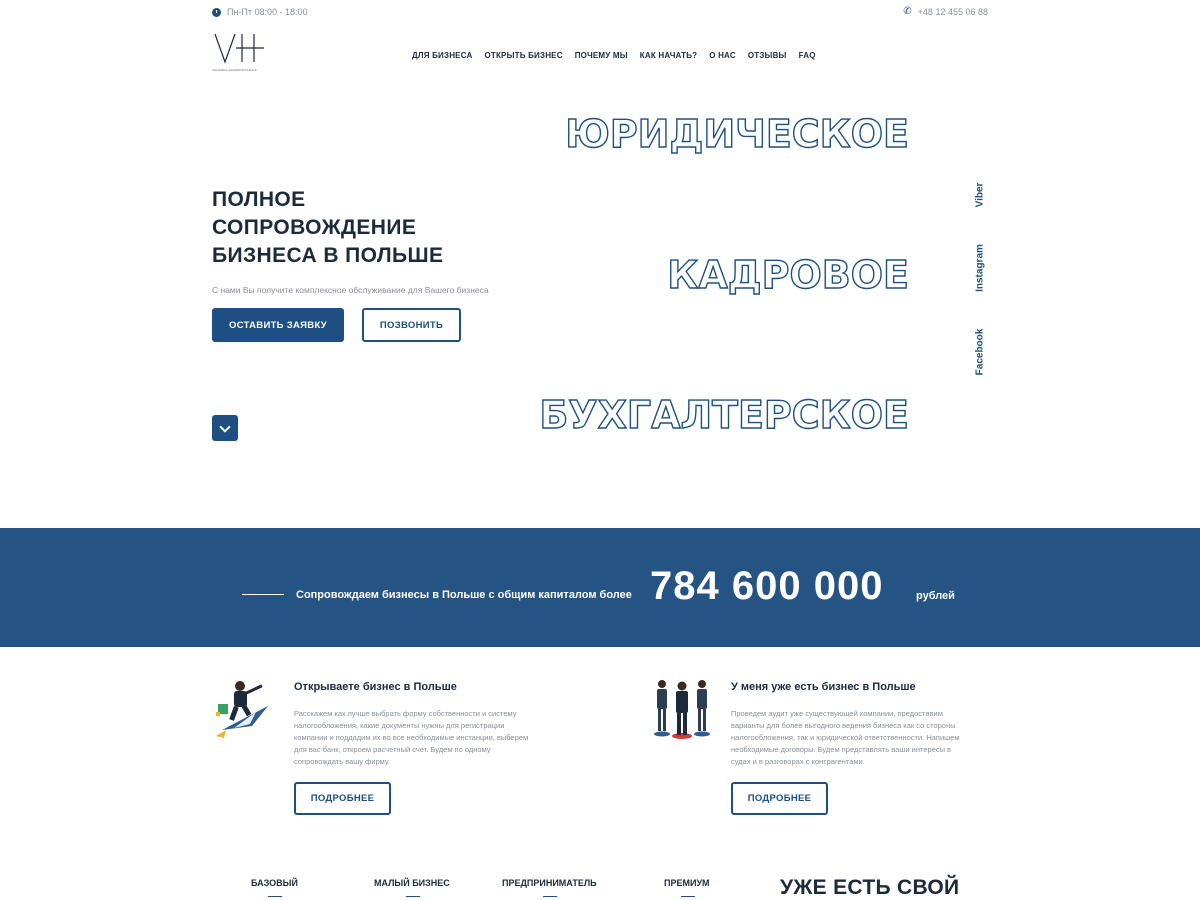 The height and width of the screenshot is (900, 1200). I want to click on more-button-existing-business: ПОДРОБНЕЕ, so click(779, 798).